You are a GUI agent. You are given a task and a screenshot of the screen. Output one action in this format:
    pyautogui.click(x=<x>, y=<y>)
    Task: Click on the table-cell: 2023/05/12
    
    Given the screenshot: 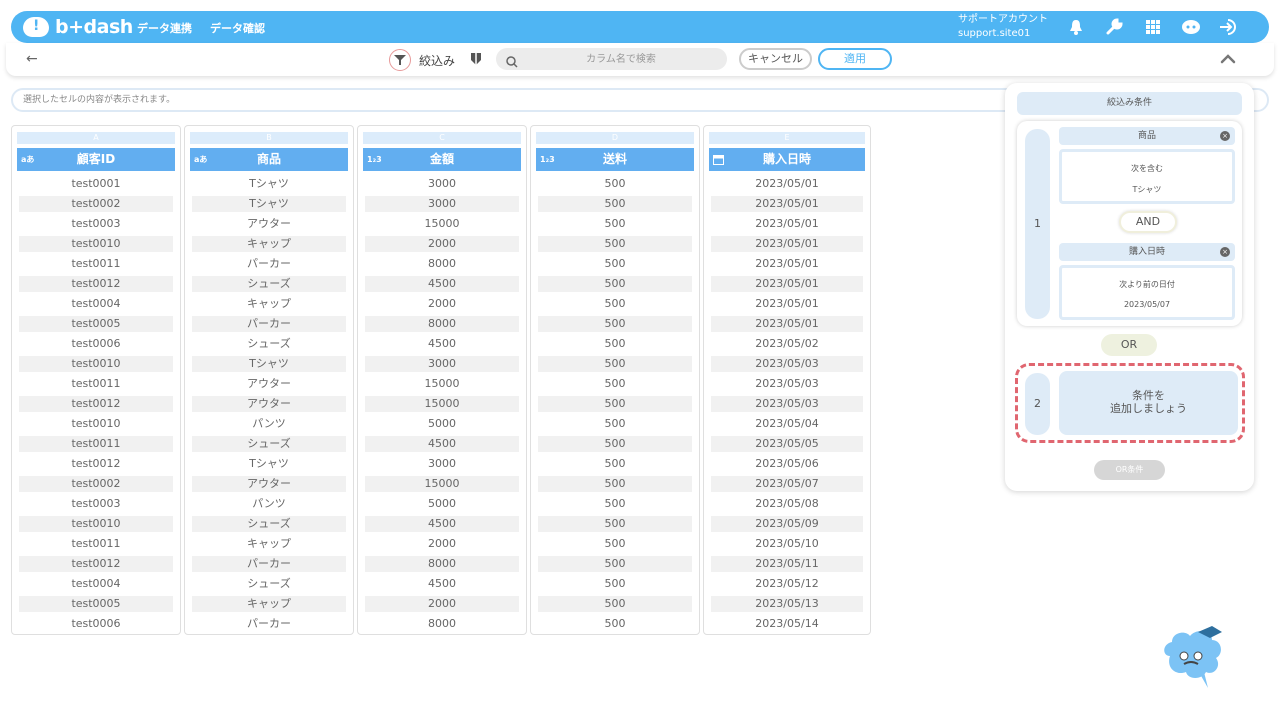 What is the action you would take?
    pyautogui.click(x=787, y=584)
    